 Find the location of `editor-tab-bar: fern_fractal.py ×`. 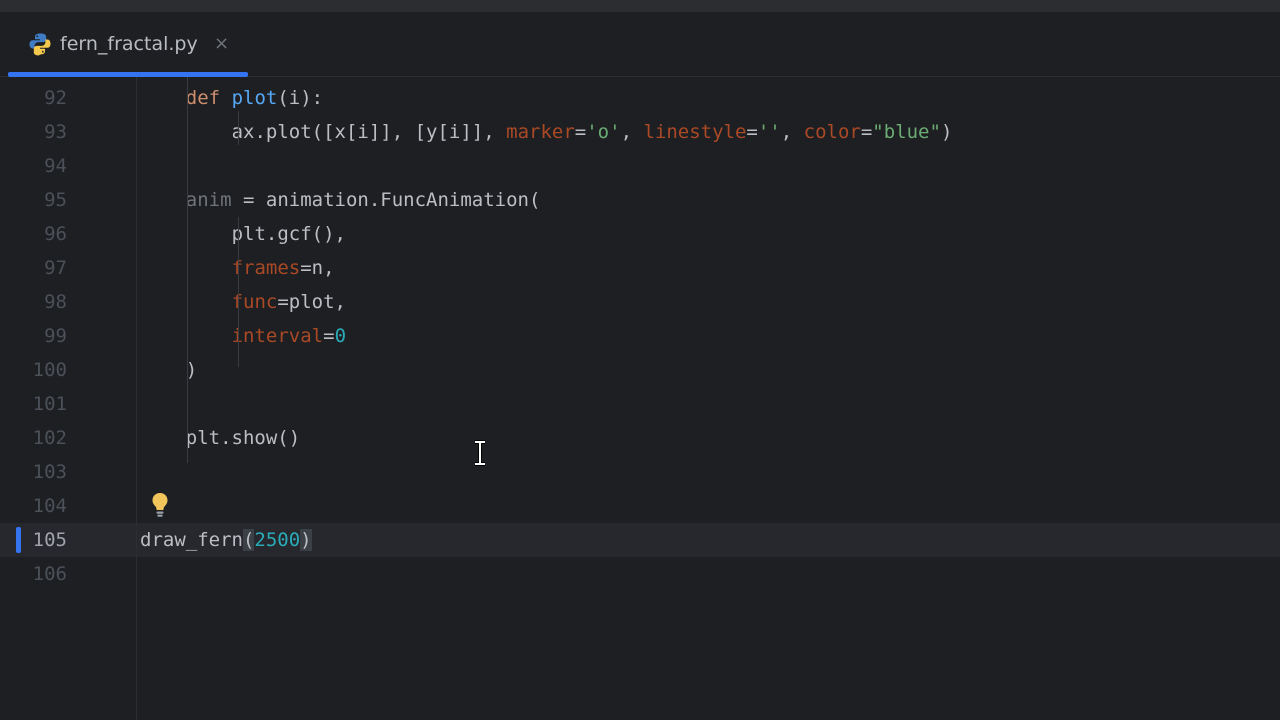

editor-tab-bar: fern_fractal.py × is located at coordinates (640, 44).